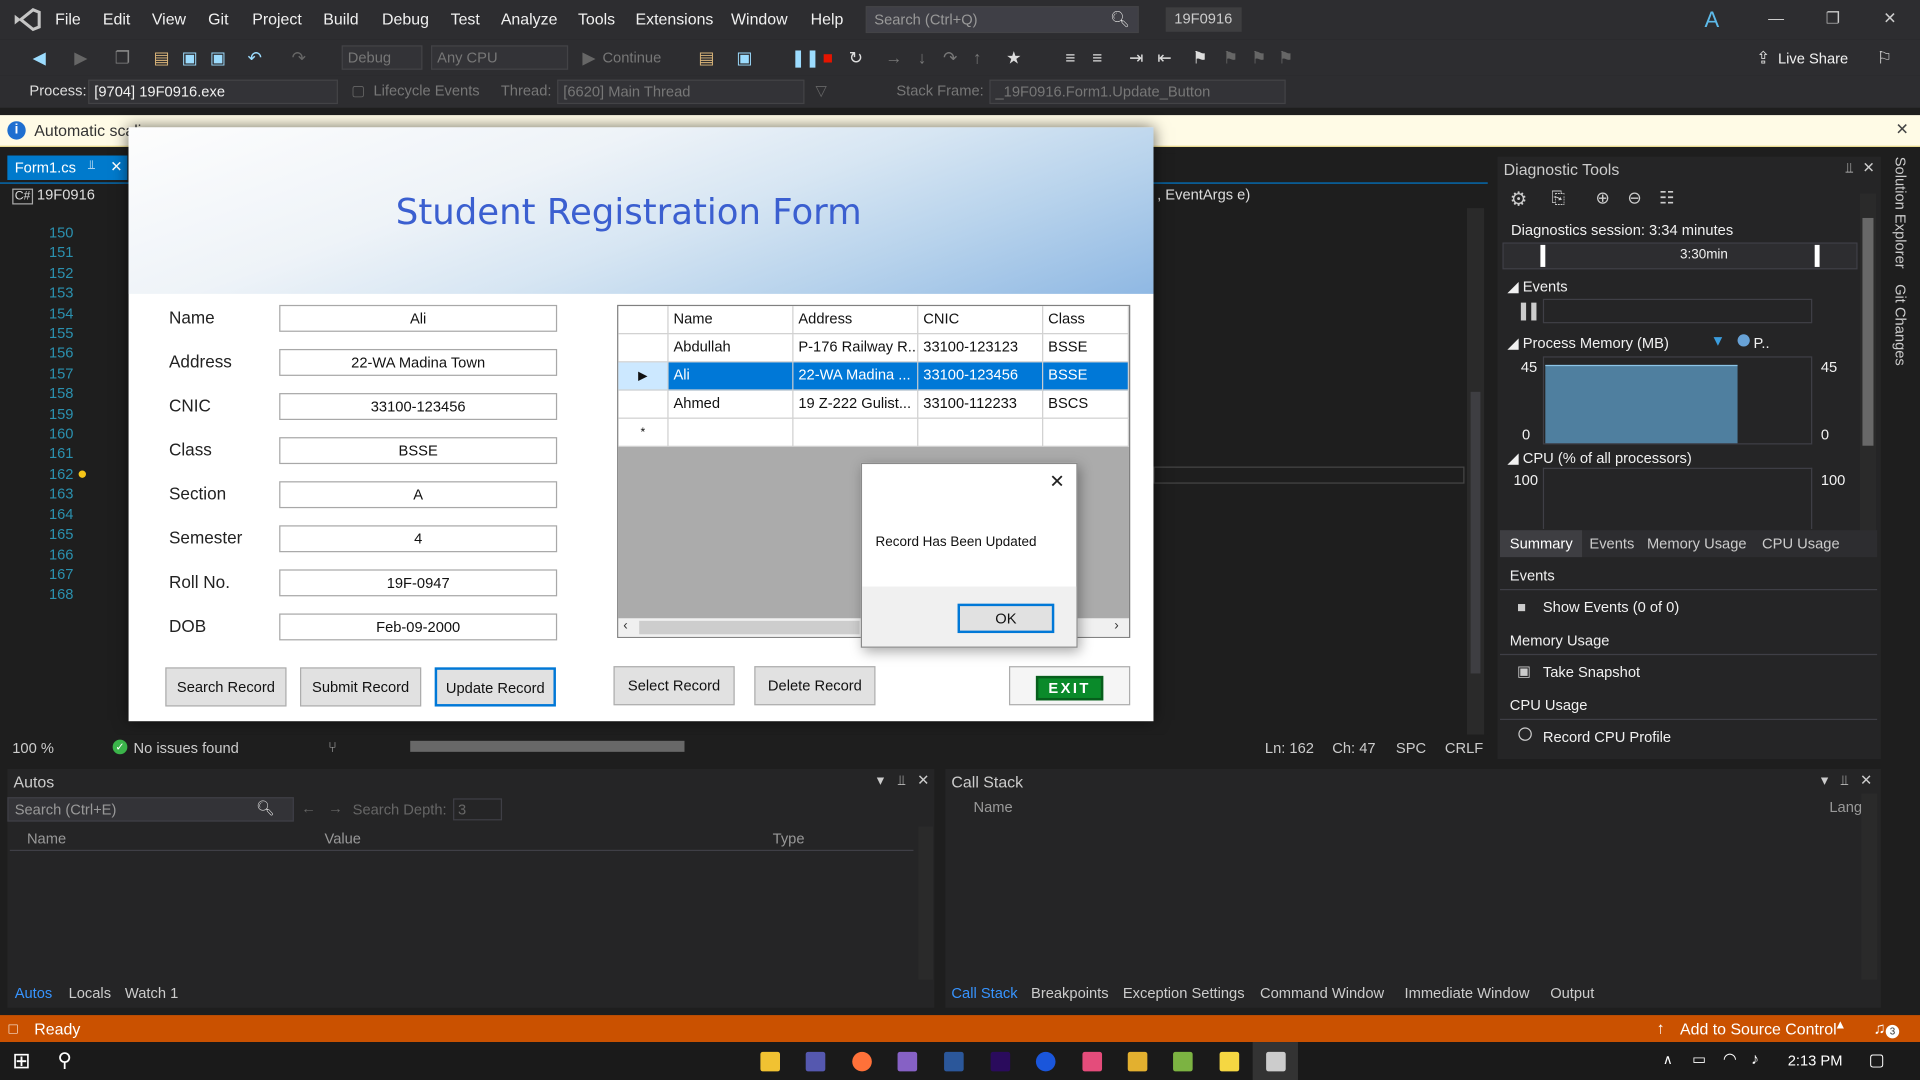 Image resolution: width=1920 pixels, height=1080 pixels. Describe the element at coordinates (1184, 992) in the screenshot. I see `tab-exception-settings: Exception Settings` at that location.